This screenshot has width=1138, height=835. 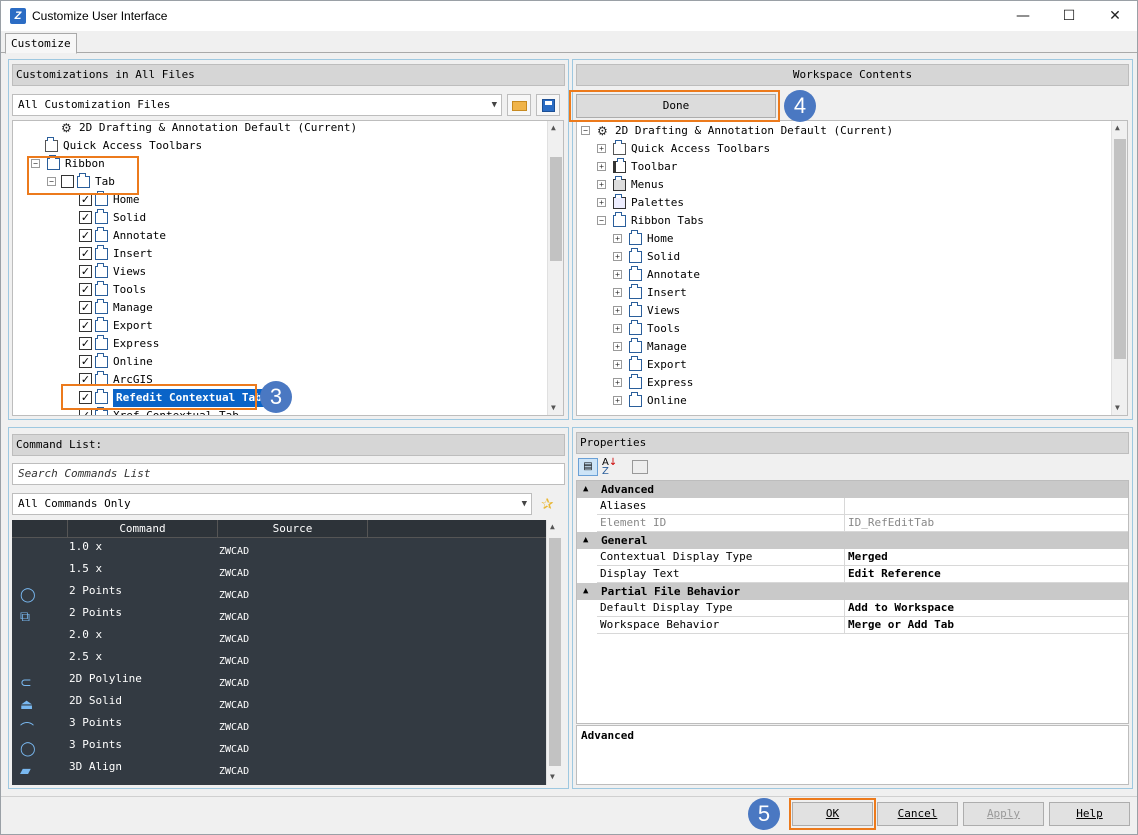 I want to click on property-value: Edit Reference, so click(x=894, y=574).